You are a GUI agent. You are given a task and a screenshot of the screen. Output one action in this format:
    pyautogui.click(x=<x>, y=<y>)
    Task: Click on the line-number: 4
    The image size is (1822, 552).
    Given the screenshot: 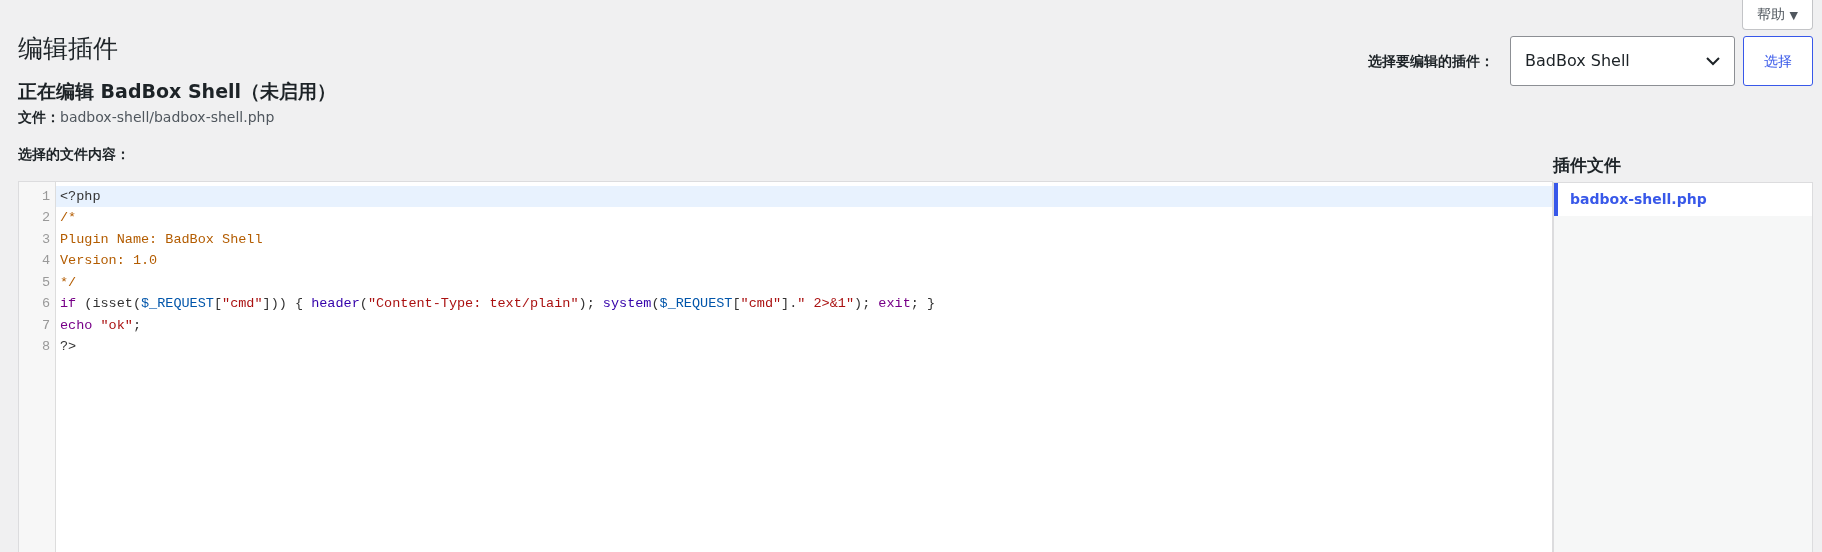 What is the action you would take?
    pyautogui.click(x=45, y=261)
    